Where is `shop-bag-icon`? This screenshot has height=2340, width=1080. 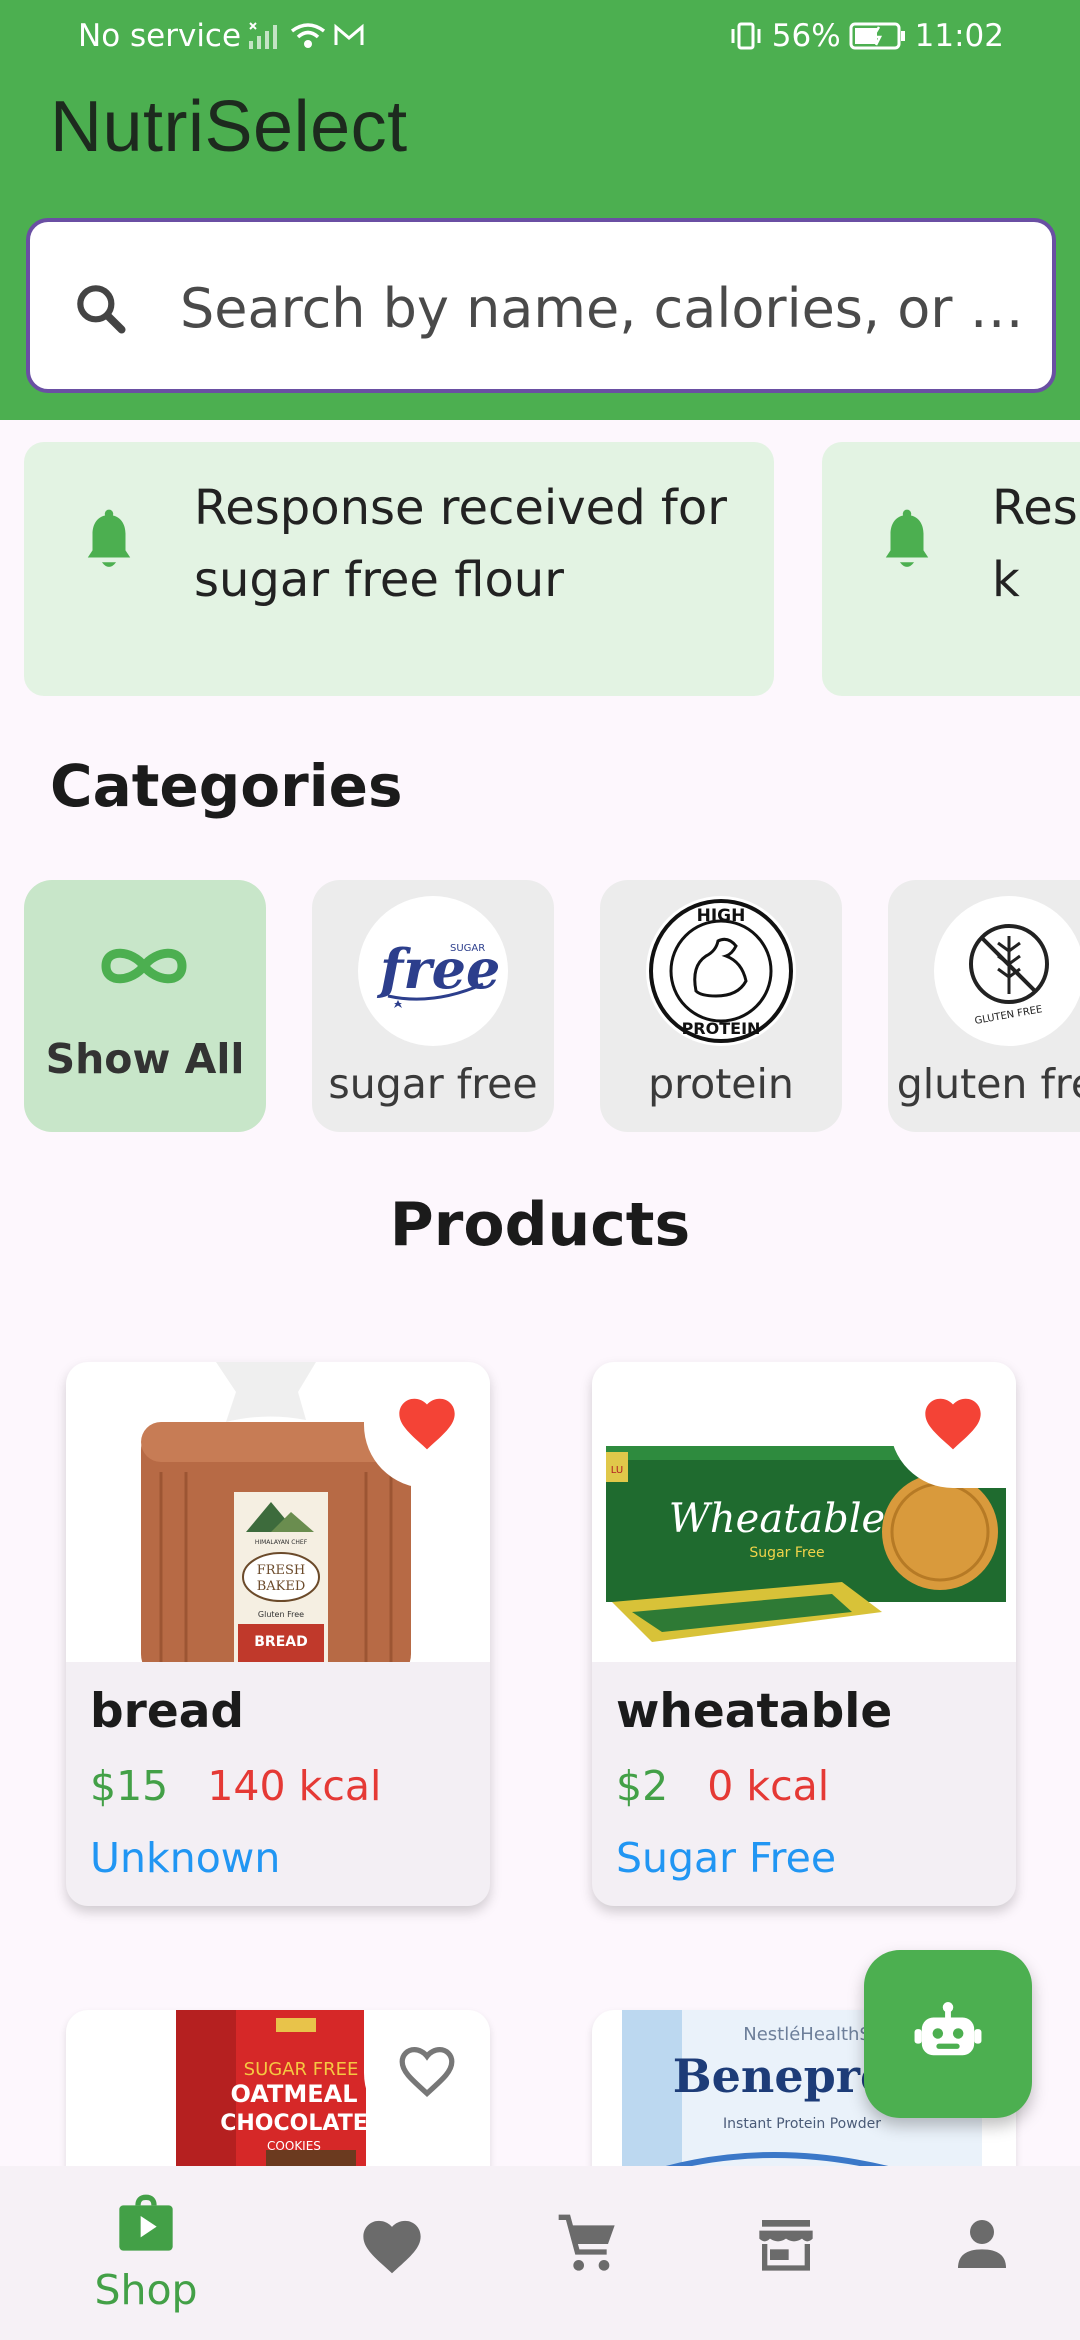
shop-bag-icon is located at coordinates (146, 2226).